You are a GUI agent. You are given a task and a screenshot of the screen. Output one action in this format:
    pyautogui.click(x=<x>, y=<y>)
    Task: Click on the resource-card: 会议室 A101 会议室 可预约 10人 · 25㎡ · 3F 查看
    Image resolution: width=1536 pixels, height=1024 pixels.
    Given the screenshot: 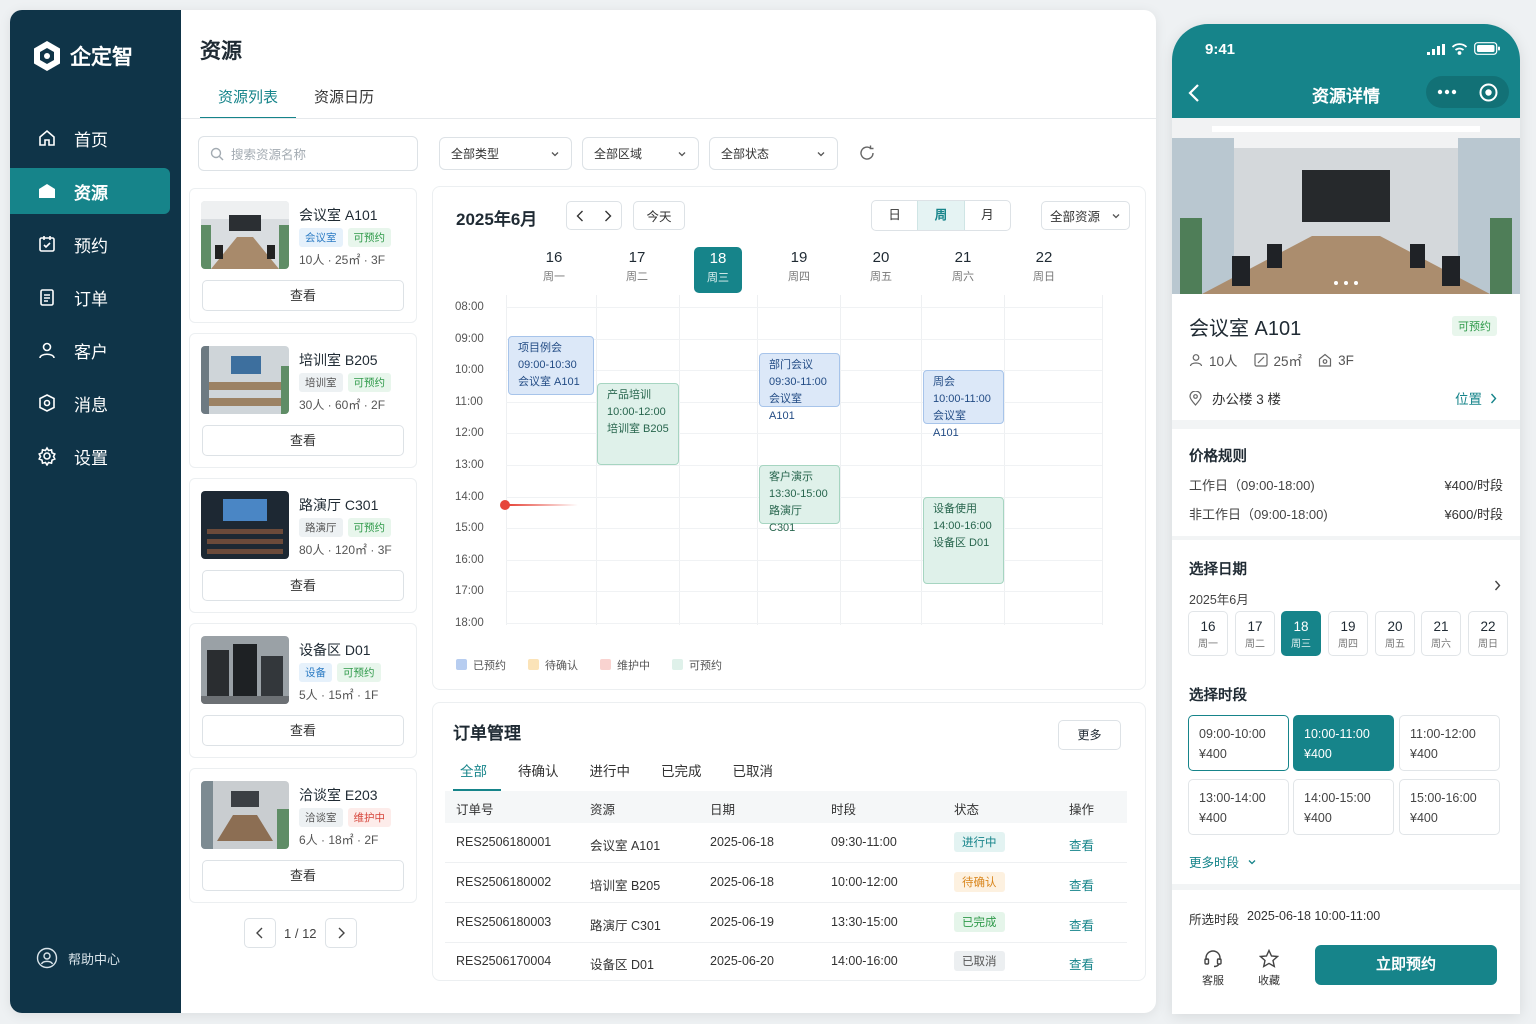 What is the action you would take?
    pyautogui.click(x=303, y=255)
    